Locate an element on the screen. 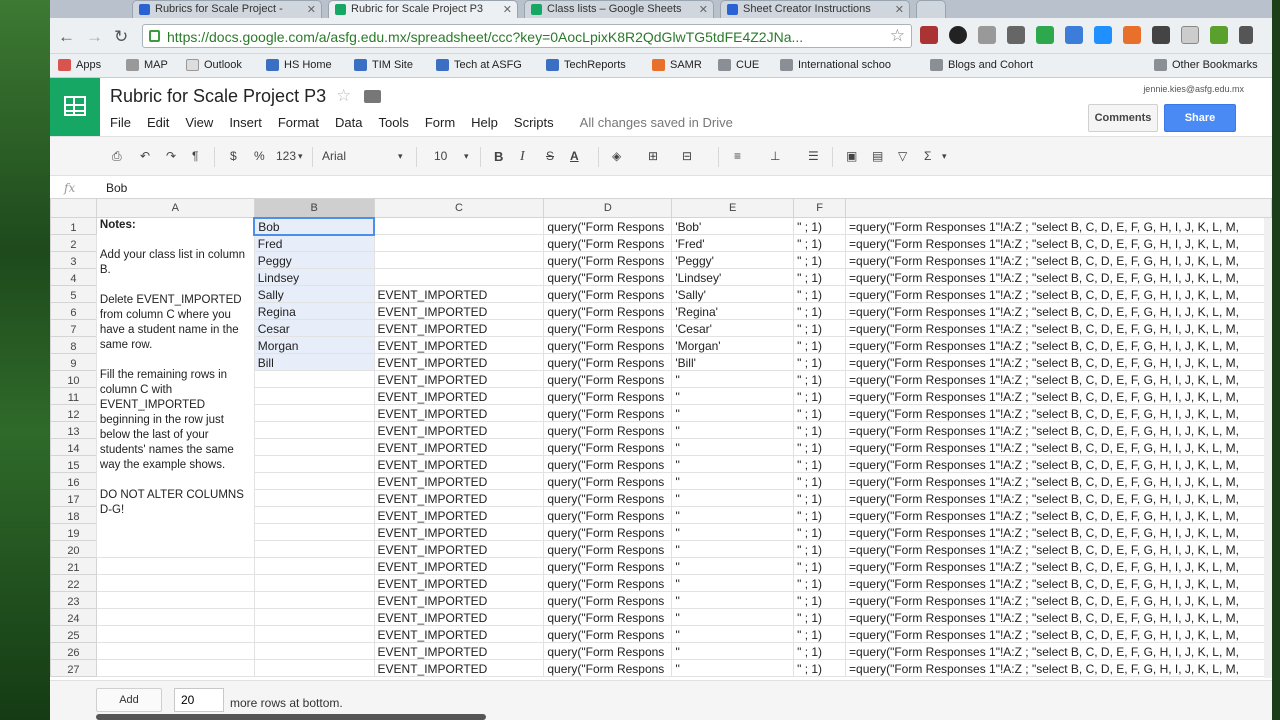 This screenshot has height=720, width=1280. column-header-c: C is located at coordinates (459, 208).